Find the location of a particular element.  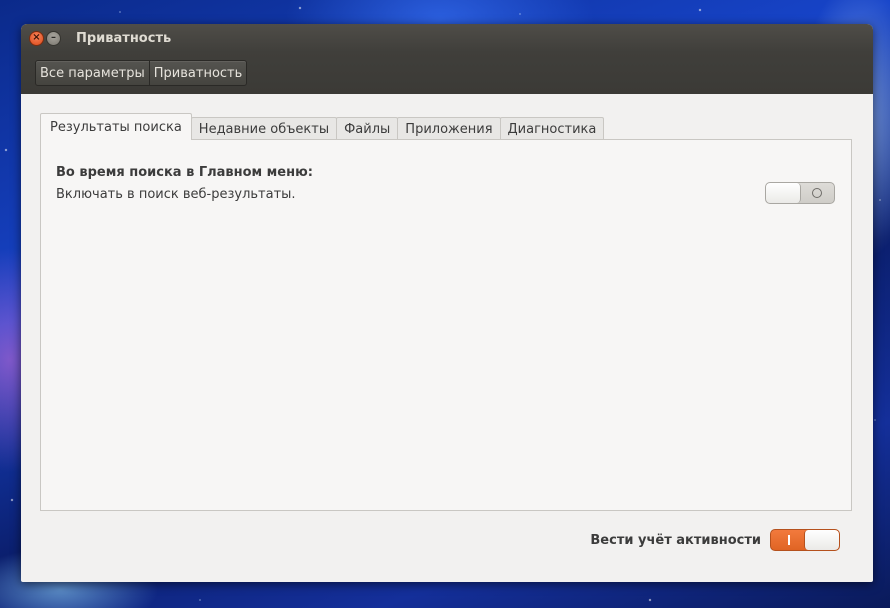

breadcrumb: Все параметры Приватность is located at coordinates (141, 73).